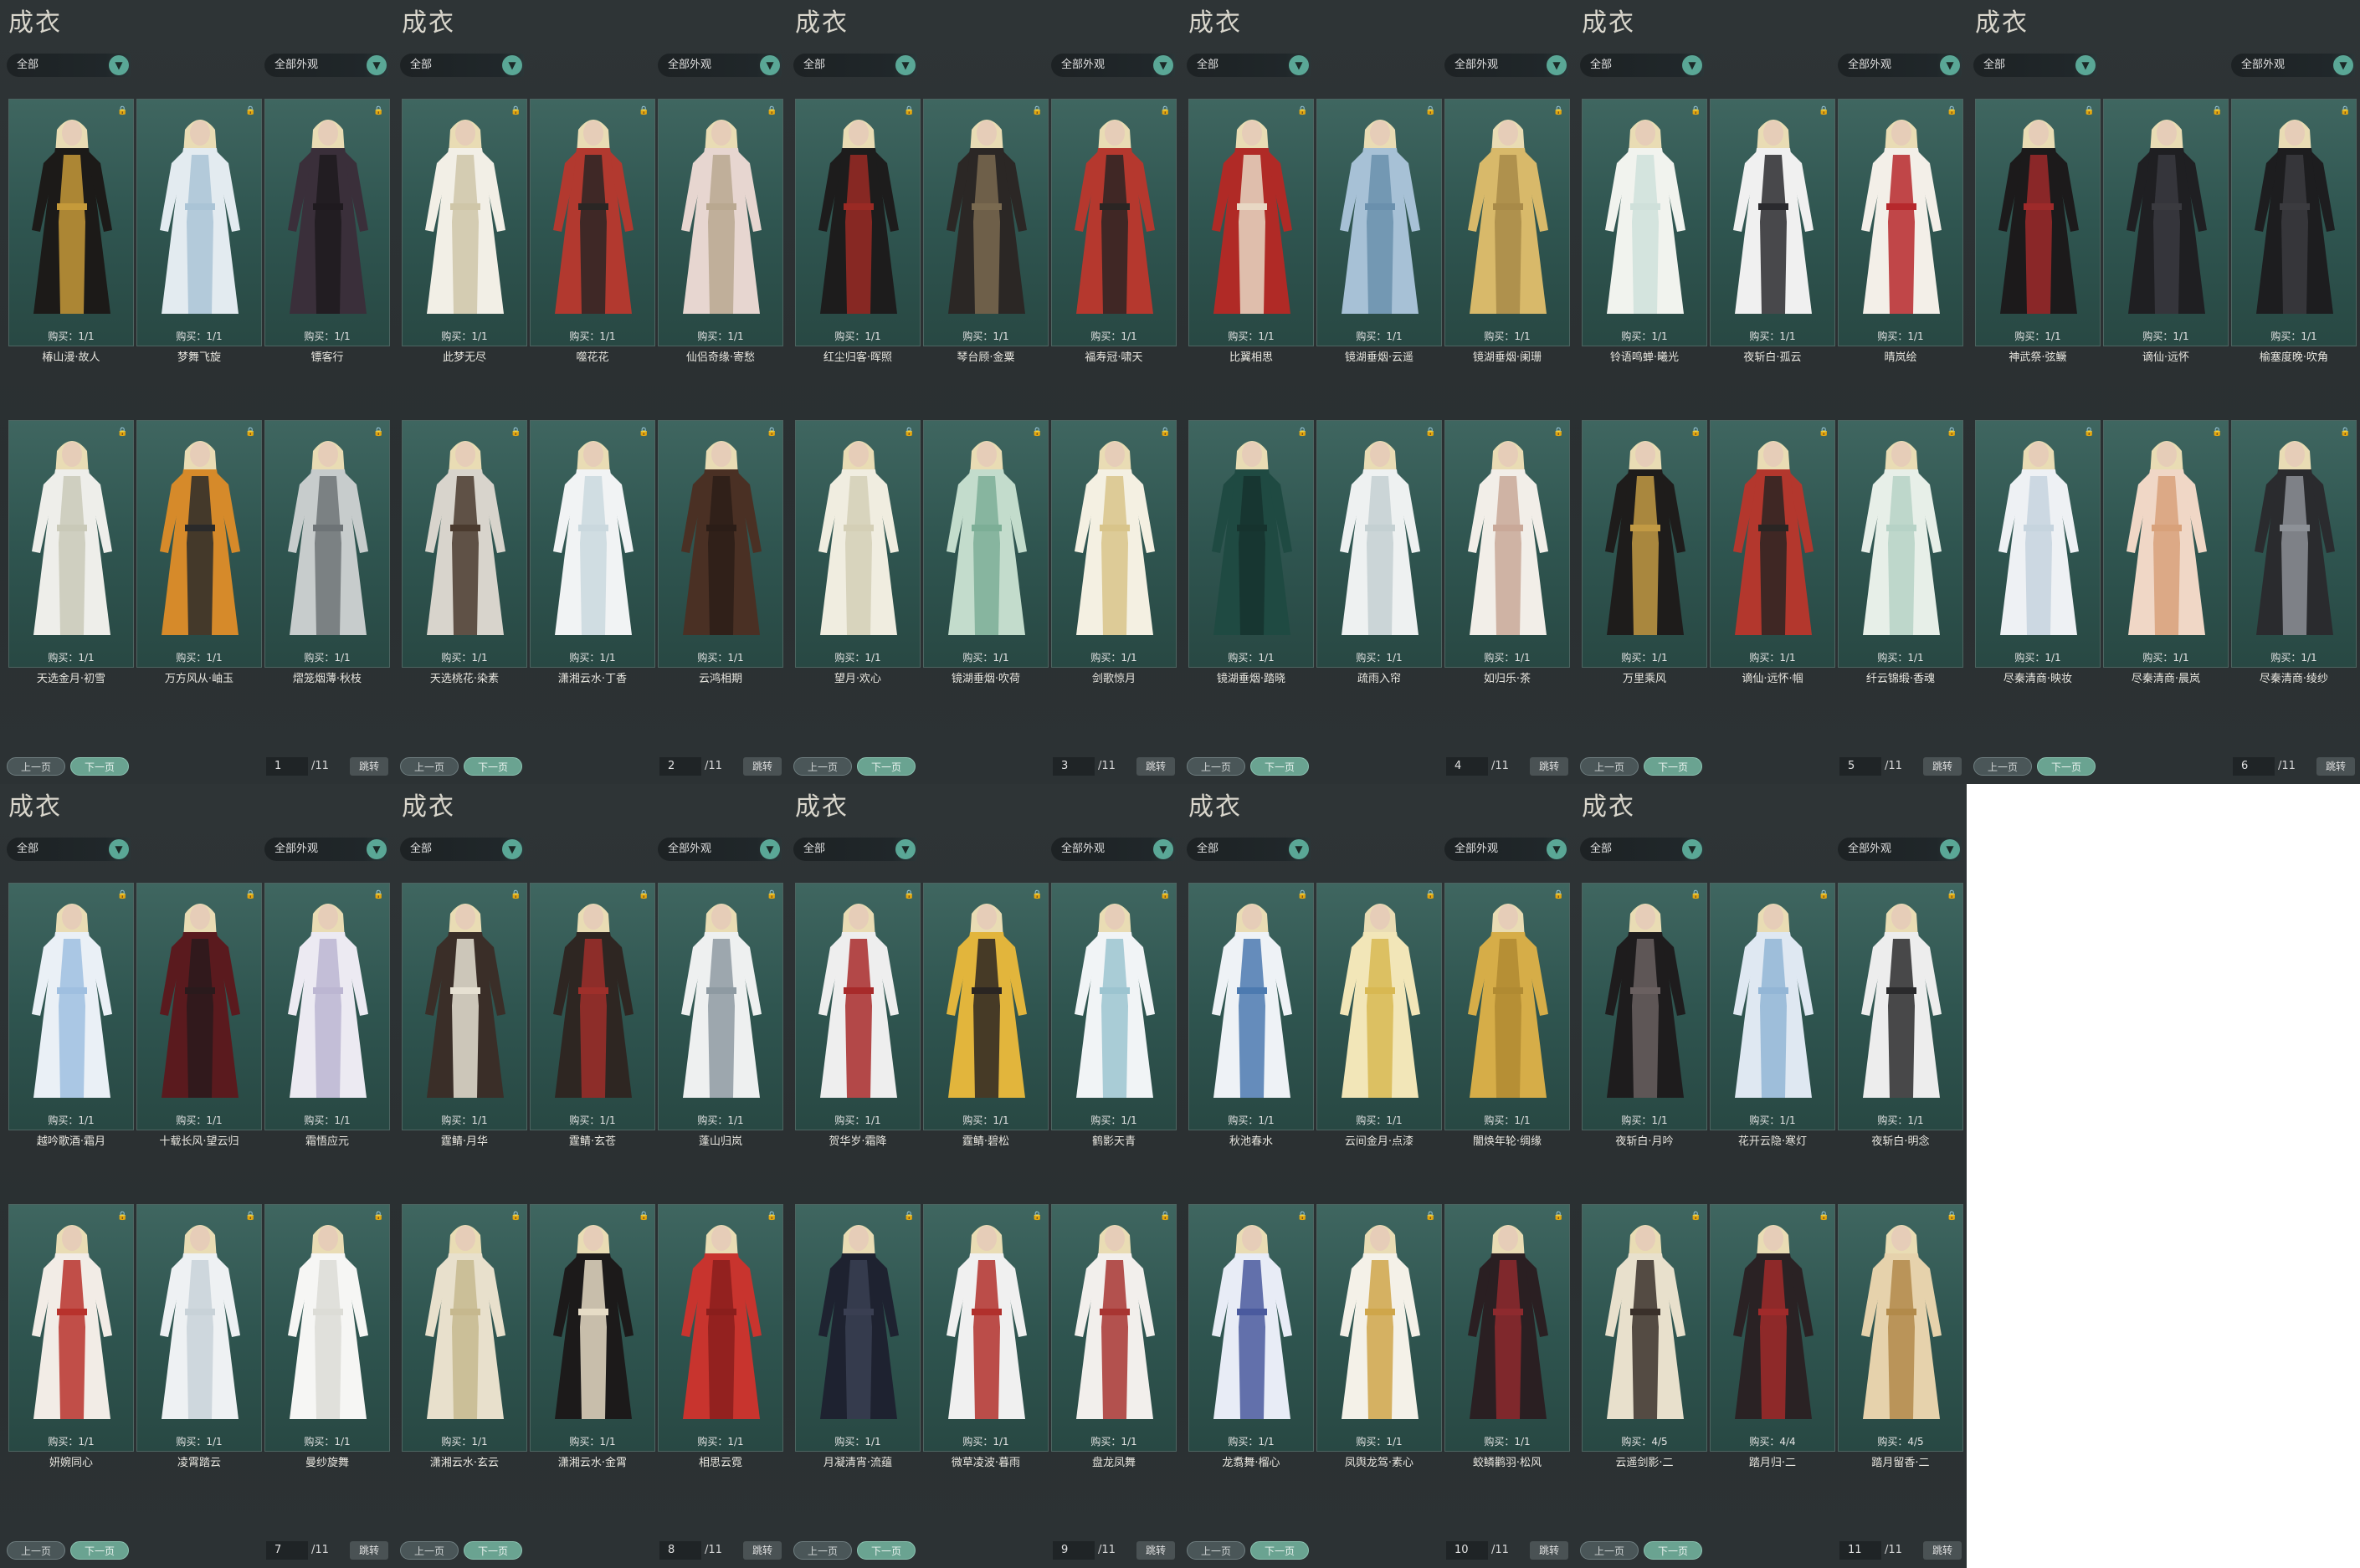 The image size is (2360, 1568). I want to click on page-number-input: 10, so click(1467, 1551).